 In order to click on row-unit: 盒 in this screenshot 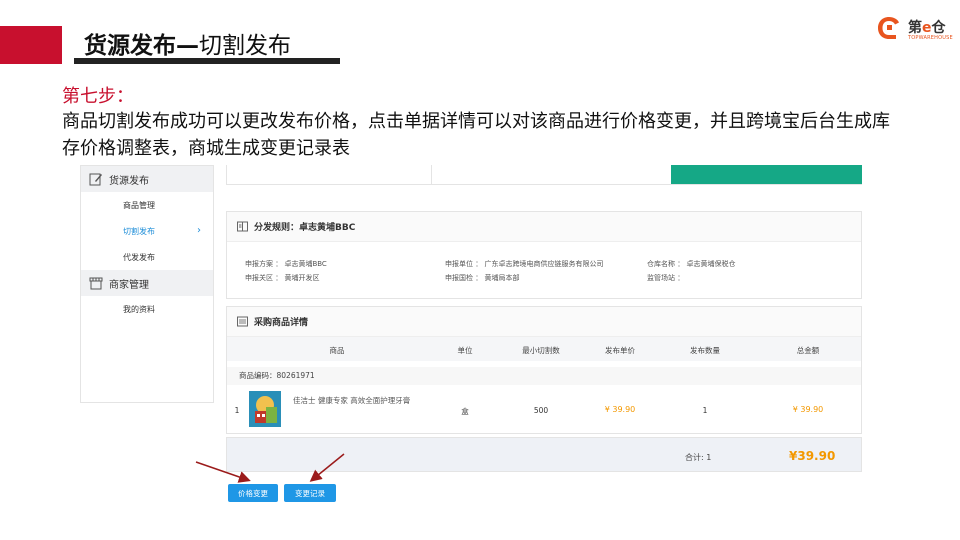, I will do `click(465, 411)`.